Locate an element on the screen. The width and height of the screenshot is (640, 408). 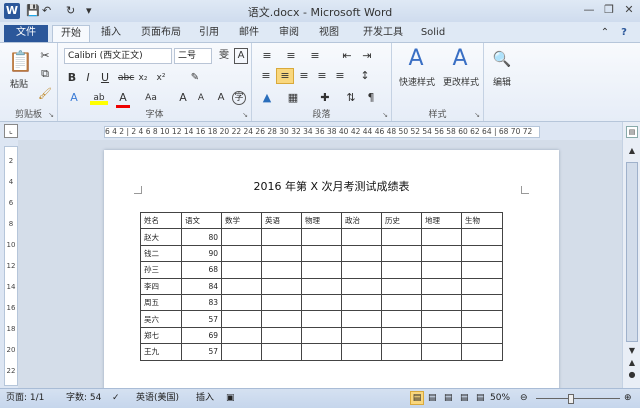
superscript-icon: x² is located at coordinates (161, 78).